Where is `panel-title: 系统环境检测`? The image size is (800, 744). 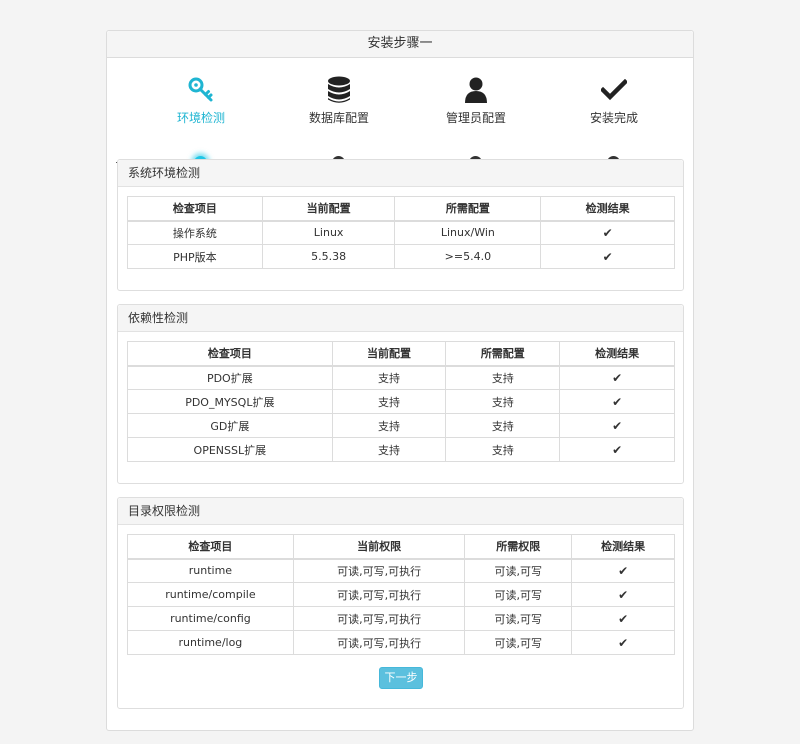
panel-title: 系统环境检测 is located at coordinates (400, 173).